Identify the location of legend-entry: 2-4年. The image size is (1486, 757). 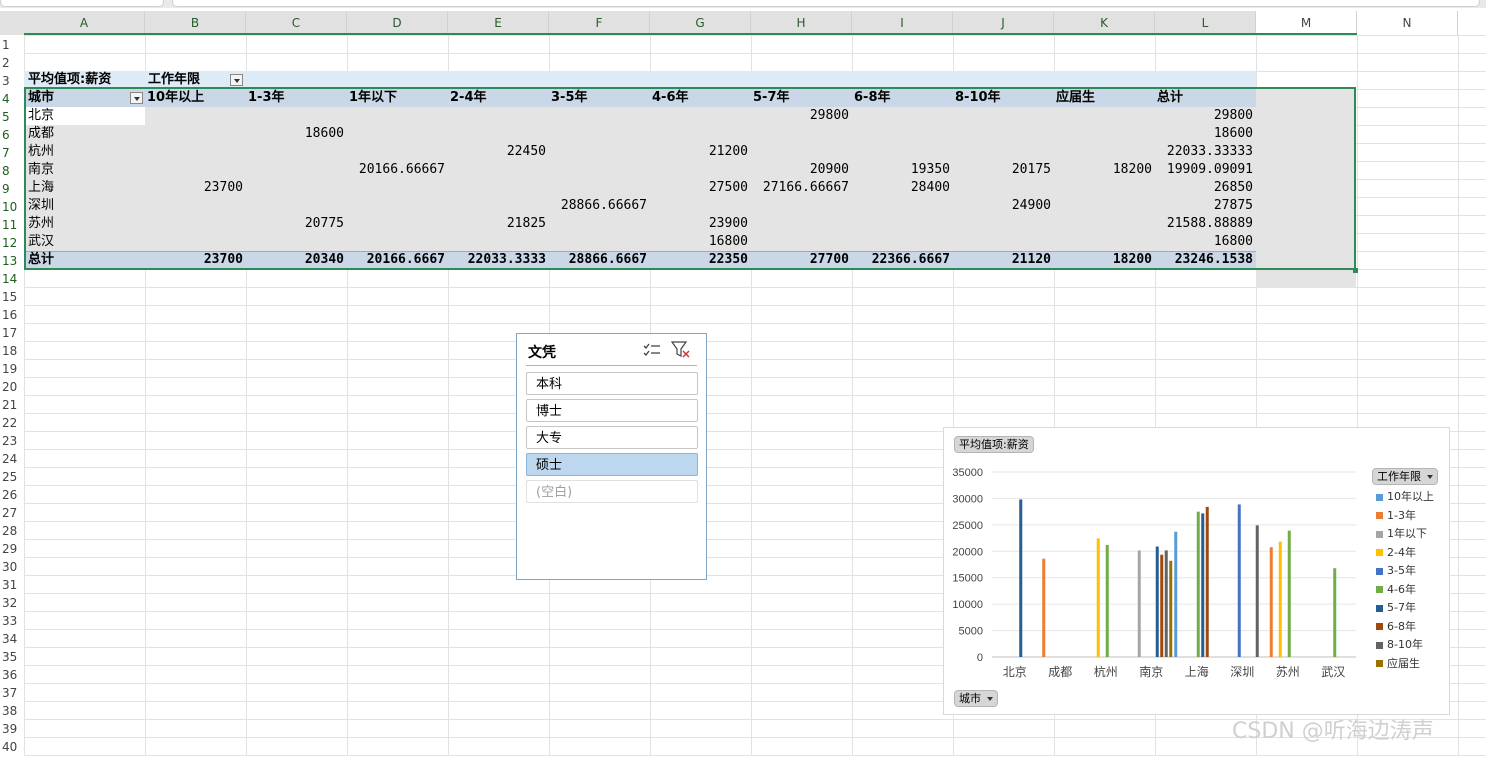
(1396, 552).